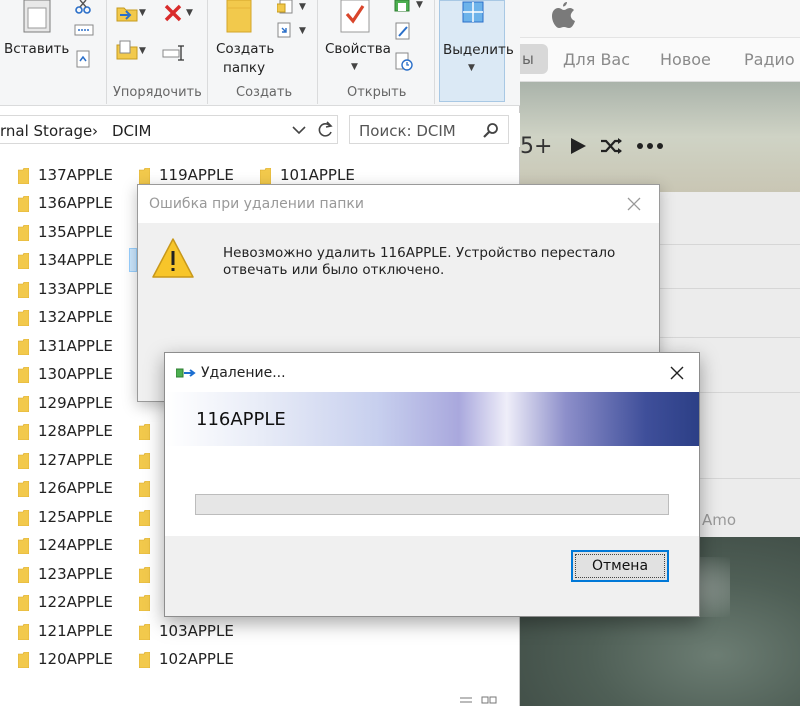  I want to click on add-count-label: 5+, so click(536, 146).